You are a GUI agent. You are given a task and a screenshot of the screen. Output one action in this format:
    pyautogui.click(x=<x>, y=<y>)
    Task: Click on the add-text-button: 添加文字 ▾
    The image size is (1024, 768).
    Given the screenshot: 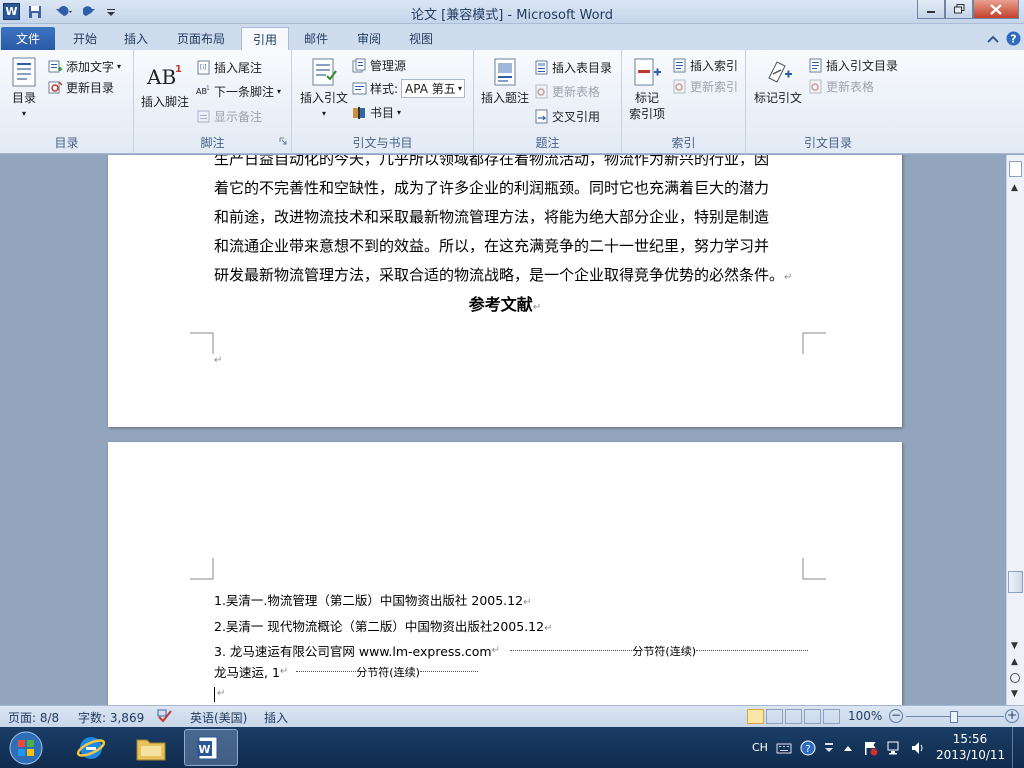 What is the action you would take?
    pyautogui.click(x=84, y=66)
    